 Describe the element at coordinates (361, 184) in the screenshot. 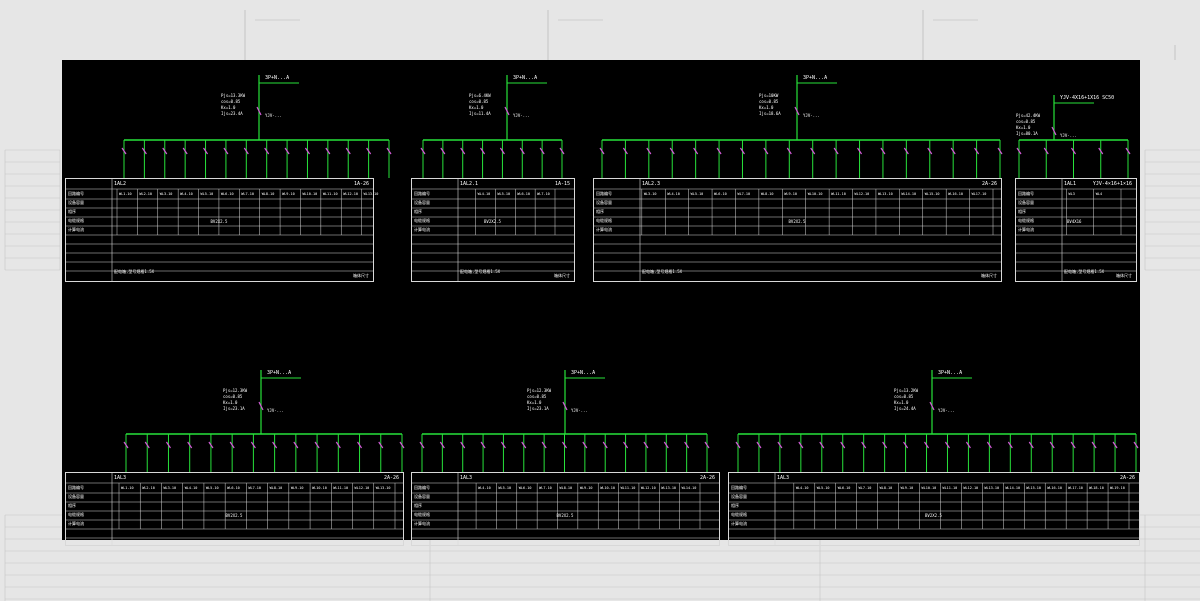

I see `panel-code: 1A-26` at that location.